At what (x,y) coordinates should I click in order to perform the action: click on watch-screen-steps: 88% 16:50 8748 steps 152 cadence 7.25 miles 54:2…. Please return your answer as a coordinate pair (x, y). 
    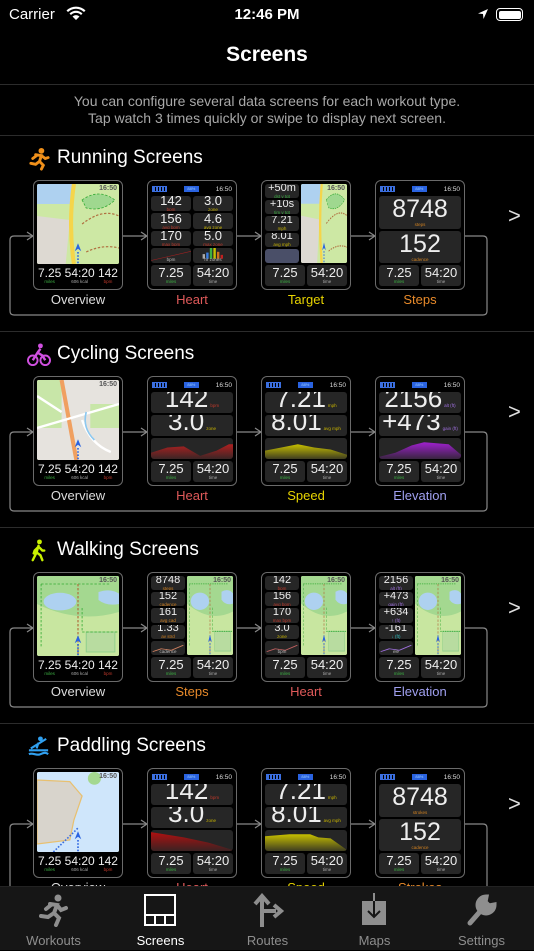
    Looking at the image, I should click on (420, 235).